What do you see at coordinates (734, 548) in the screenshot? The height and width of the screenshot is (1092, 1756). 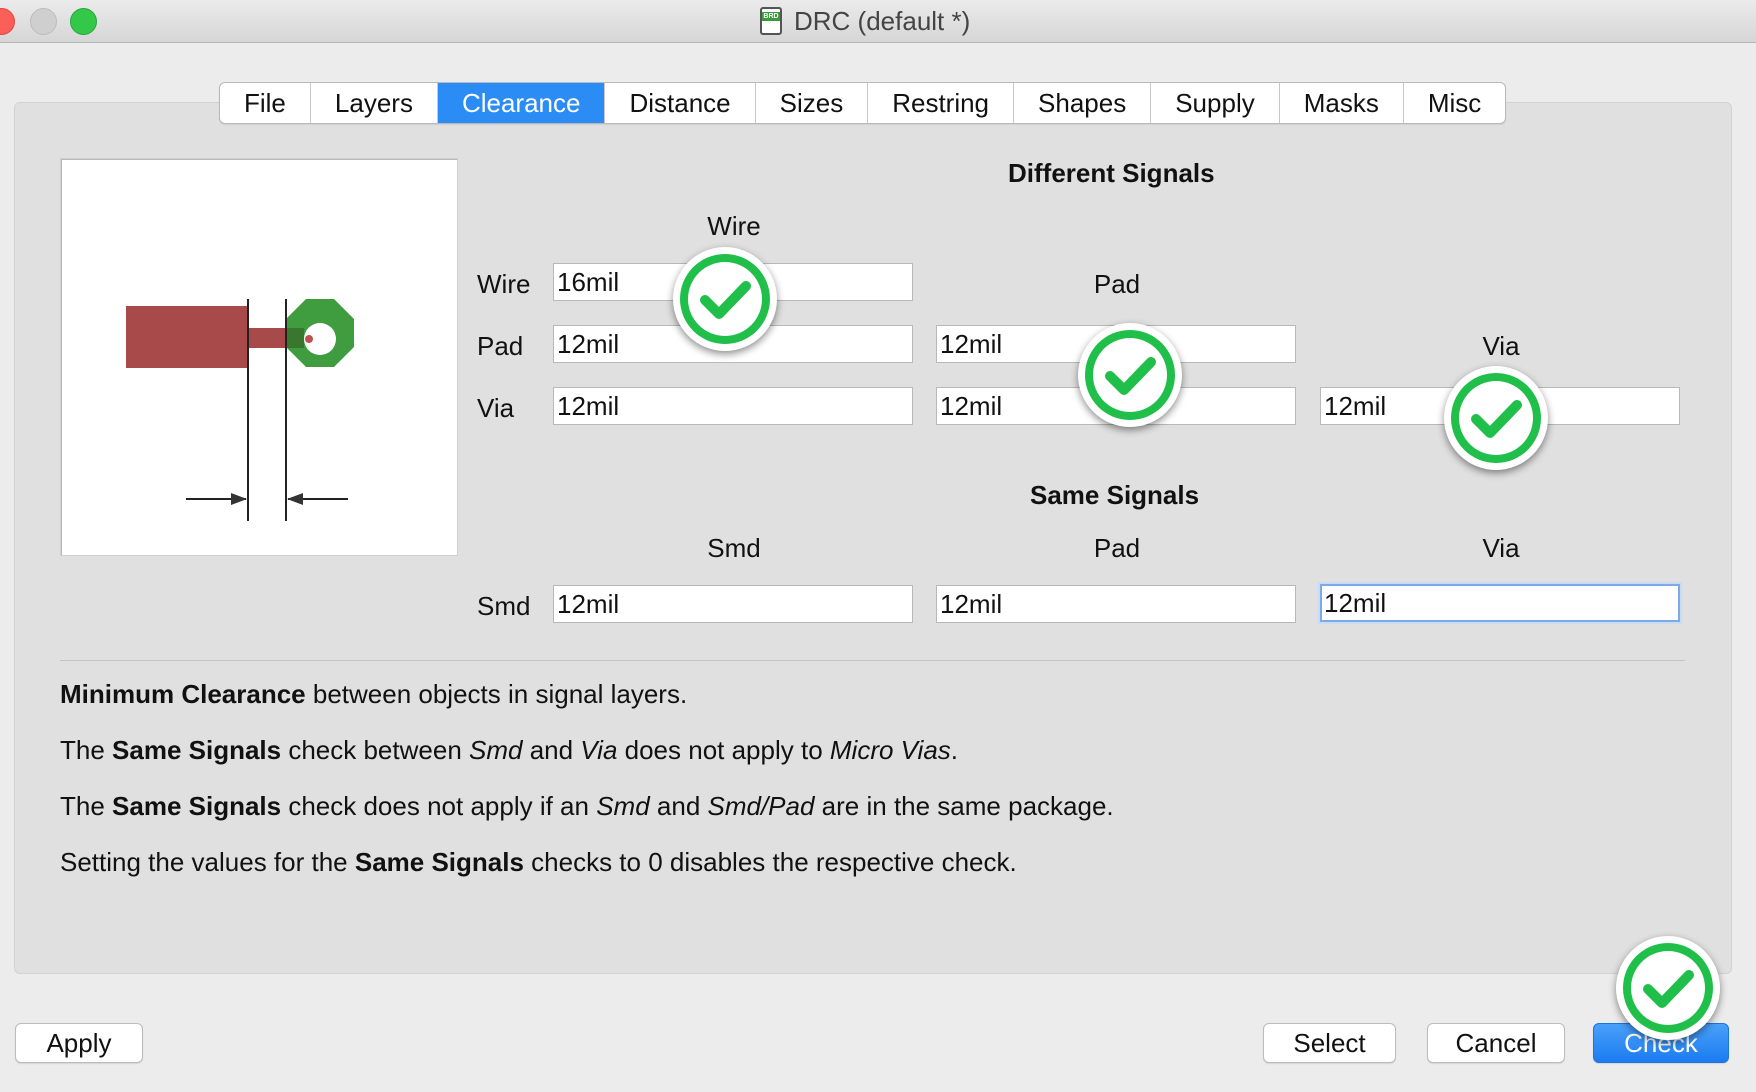 I see `column-head-smd: Smd` at bounding box center [734, 548].